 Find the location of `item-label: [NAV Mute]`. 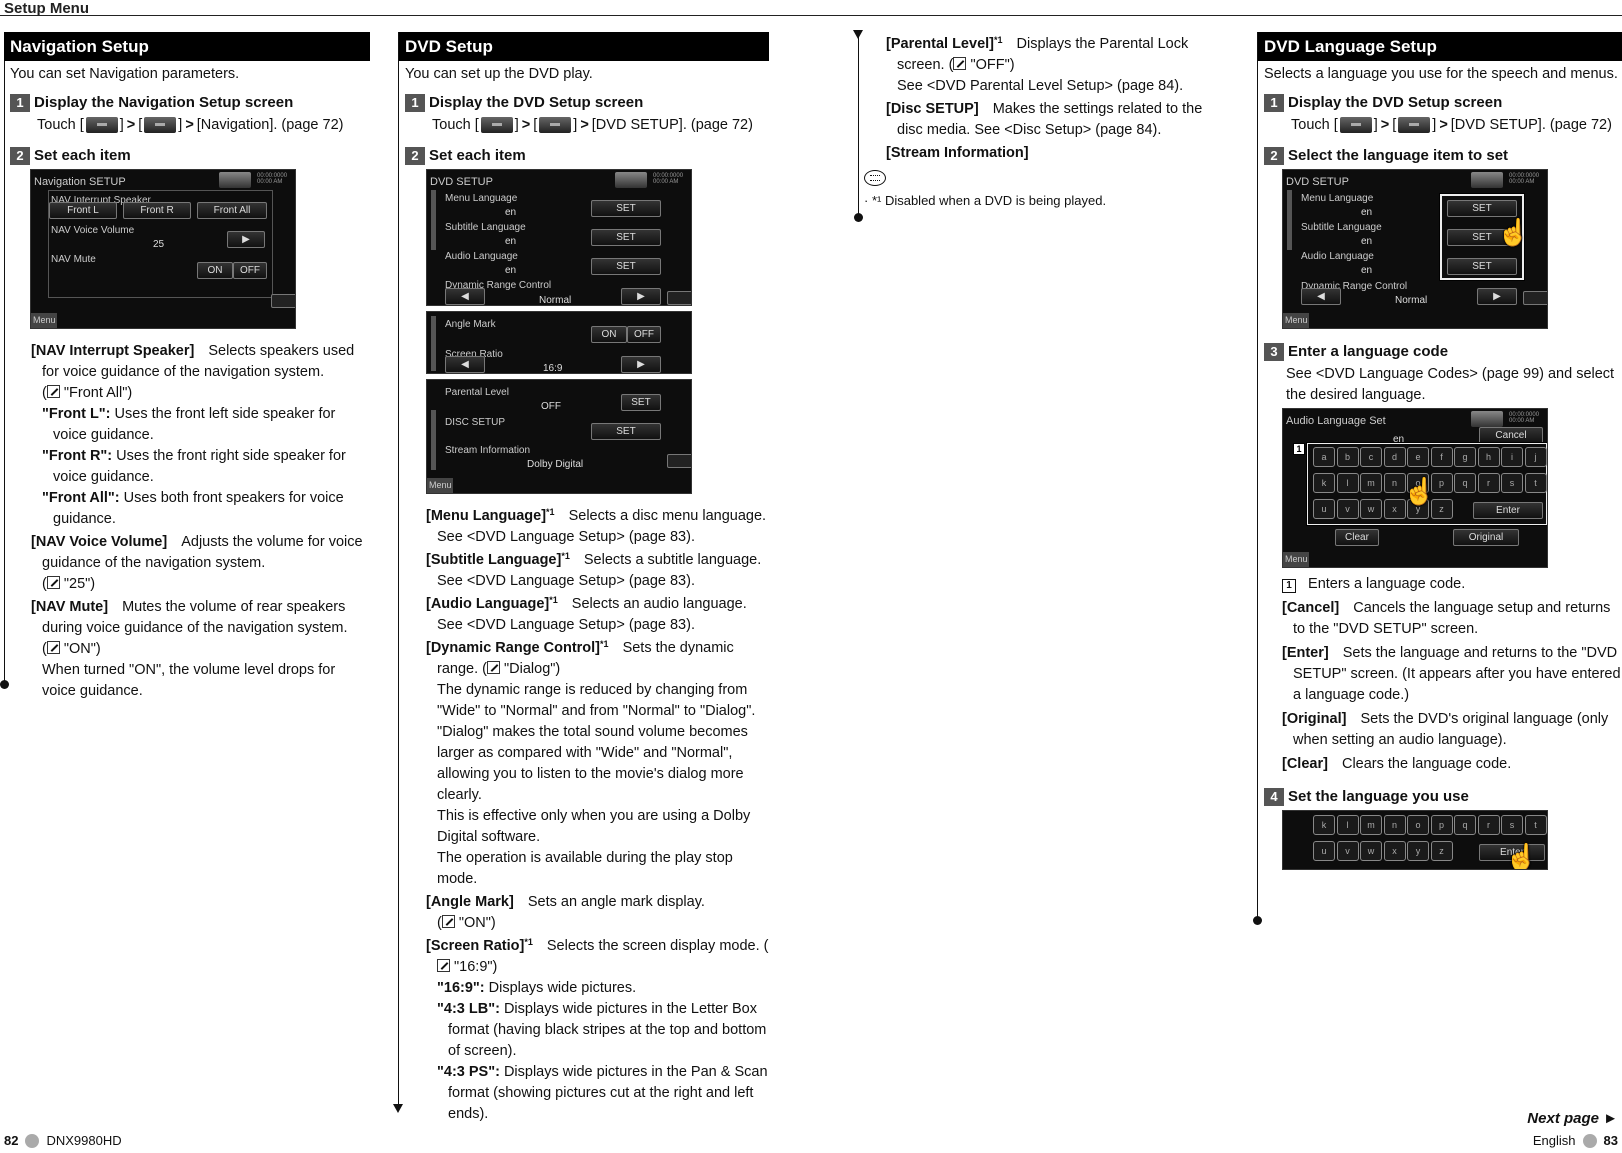

item-label: [NAV Mute] is located at coordinates (70, 607).